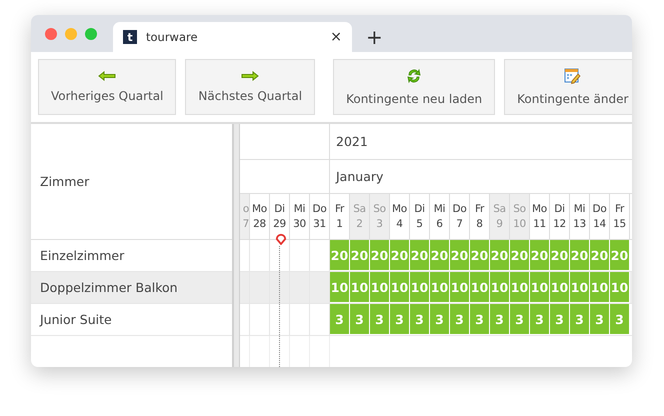  I want to click on today-marker-icon, so click(281, 238).